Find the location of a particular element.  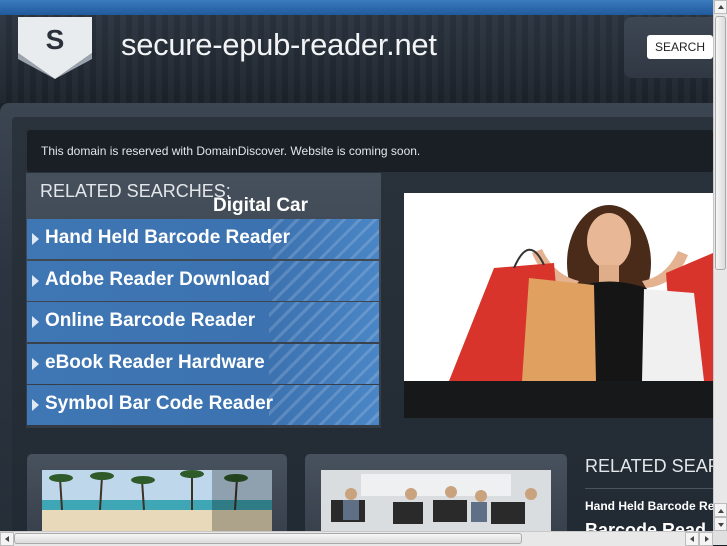

vertical-scrollbar is located at coordinates (720, 265).